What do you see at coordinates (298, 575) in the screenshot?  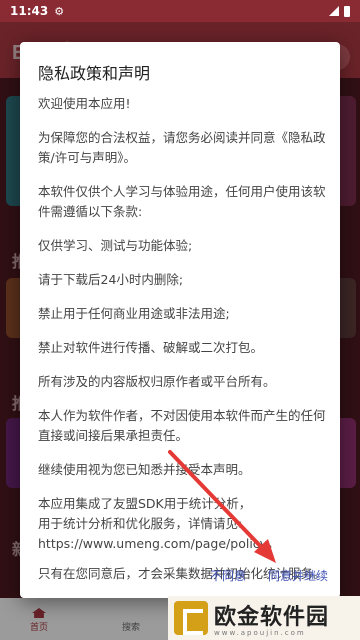 I see `agree-button: 同意并继续` at bounding box center [298, 575].